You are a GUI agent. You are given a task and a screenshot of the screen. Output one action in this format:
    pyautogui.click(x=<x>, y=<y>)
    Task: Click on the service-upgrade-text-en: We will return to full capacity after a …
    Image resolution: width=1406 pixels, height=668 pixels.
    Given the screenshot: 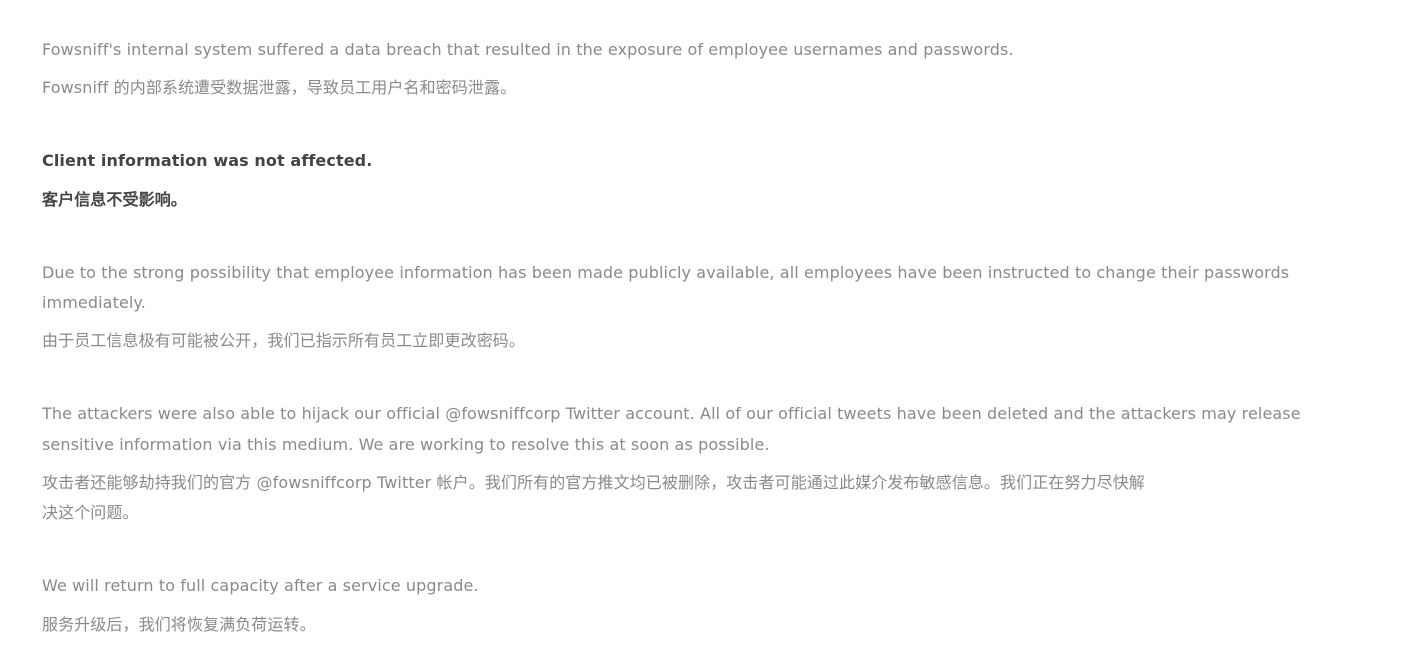 What is the action you would take?
    pyautogui.click(x=260, y=585)
    